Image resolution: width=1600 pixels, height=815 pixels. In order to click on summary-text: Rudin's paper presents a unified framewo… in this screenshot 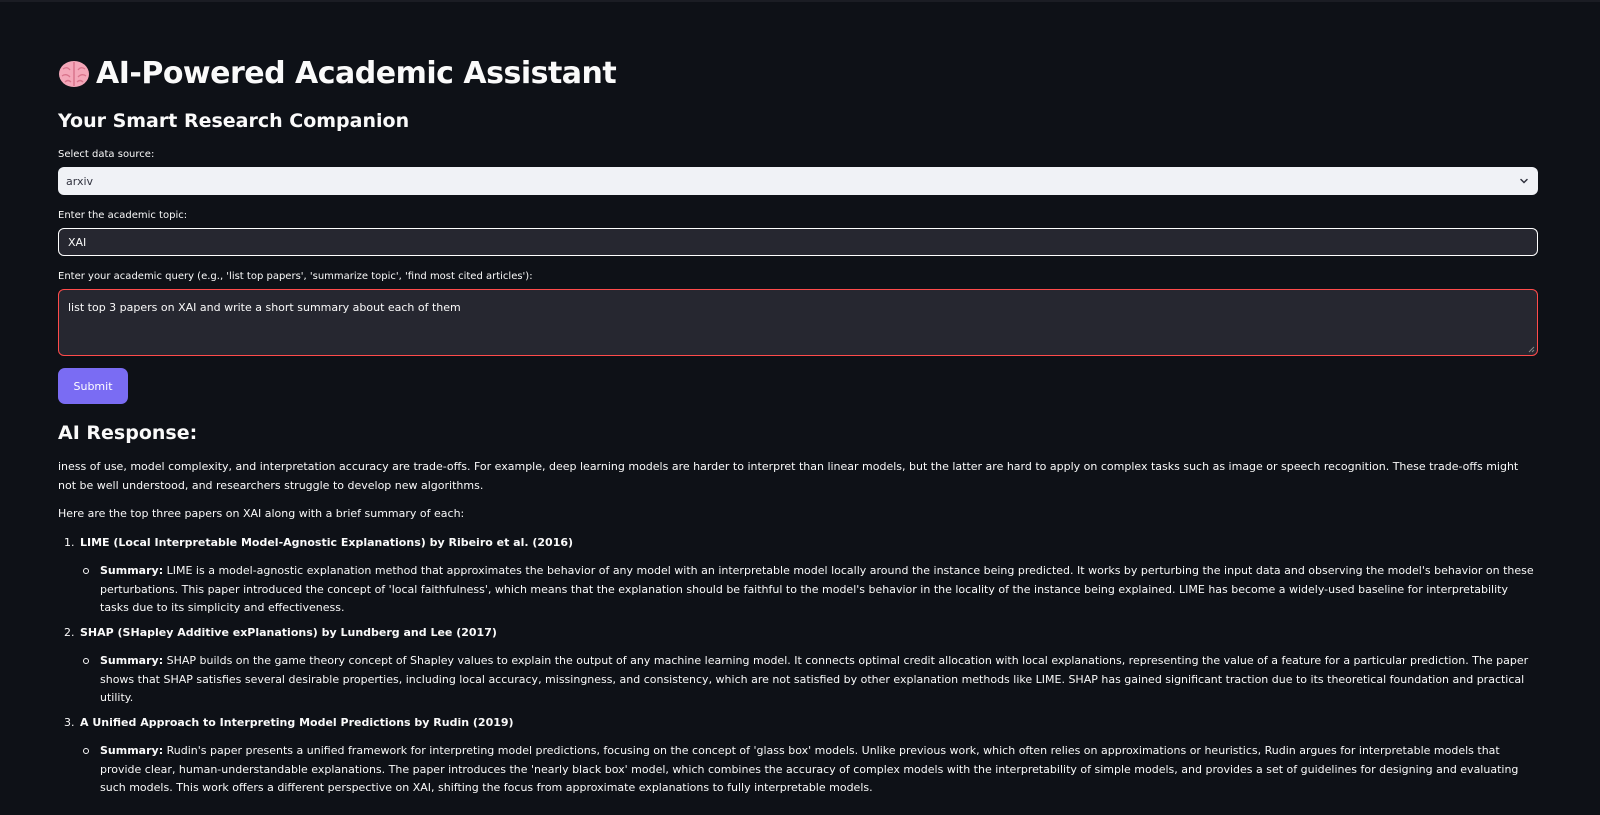, I will do `click(809, 769)`.